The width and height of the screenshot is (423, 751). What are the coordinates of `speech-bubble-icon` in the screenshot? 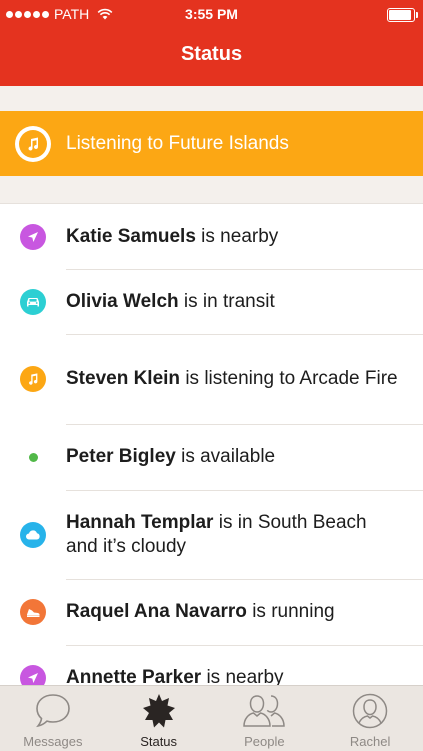 It's located at (52, 711).